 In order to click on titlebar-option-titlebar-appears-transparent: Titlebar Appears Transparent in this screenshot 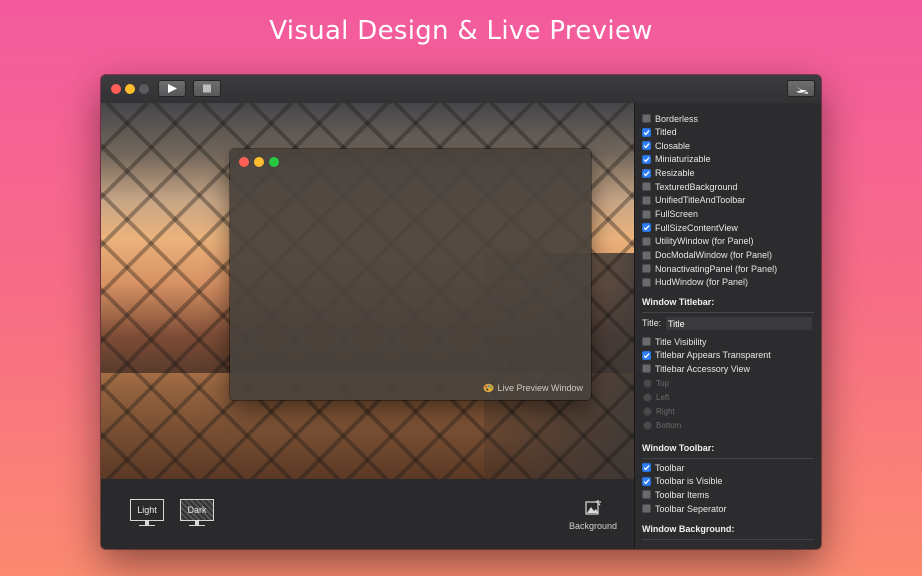, I will do `click(706, 355)`.